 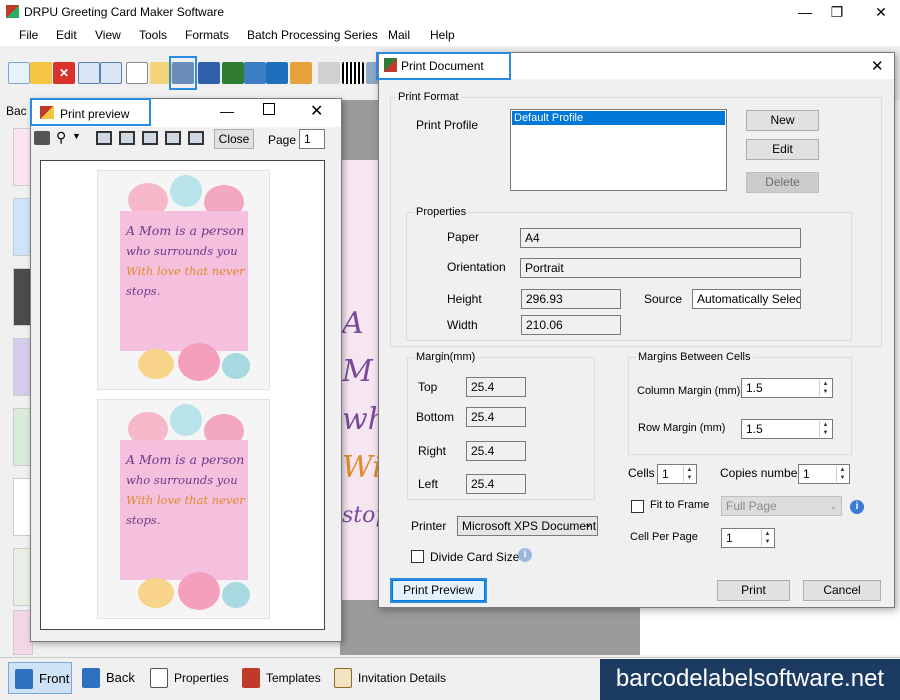 What do you see at coordinates (751, 506) in the screenshot?
I see `fit-to-frame-value: Full Page` at bounding box center [751, 506].